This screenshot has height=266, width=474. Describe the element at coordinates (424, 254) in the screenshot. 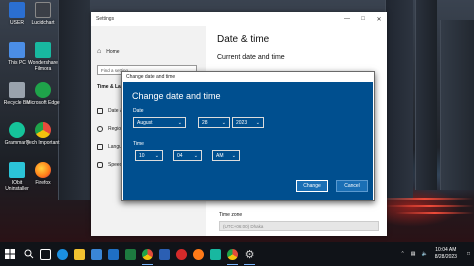

I see `volume-icon: 🔈` at that location.